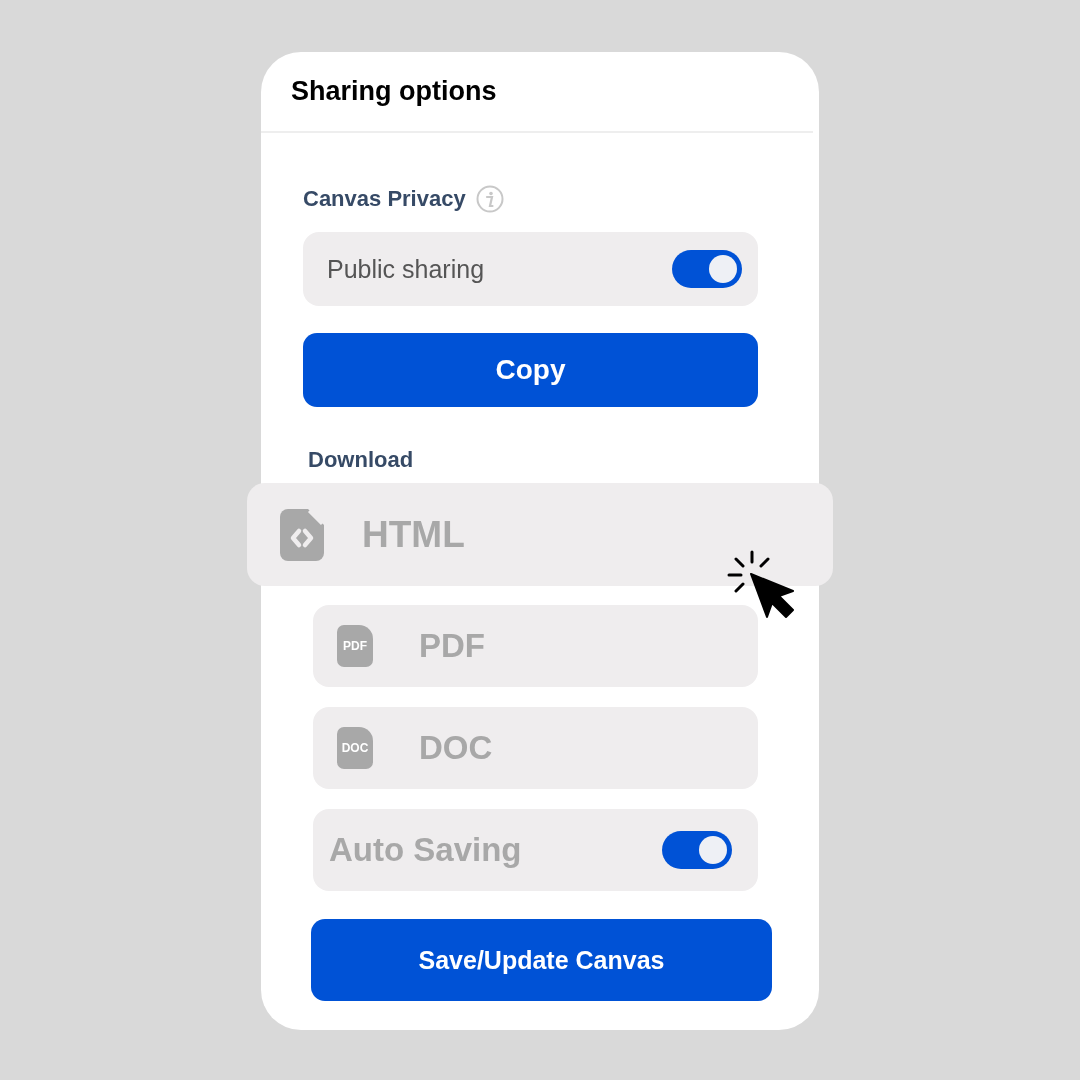  Describe the element at coordinates (535, 748) in the screenshot. I see `download-option: DOC DOC` at that location.